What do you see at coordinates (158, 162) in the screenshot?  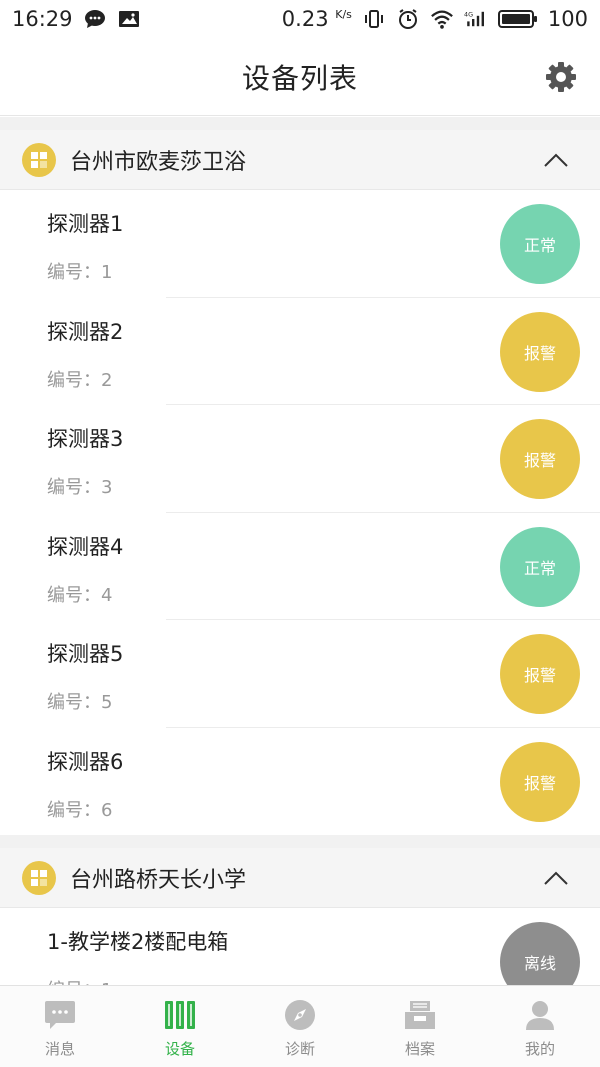 I see `group-name: 台州市欧麦莎卫浴` at bounding box center [158, 162].